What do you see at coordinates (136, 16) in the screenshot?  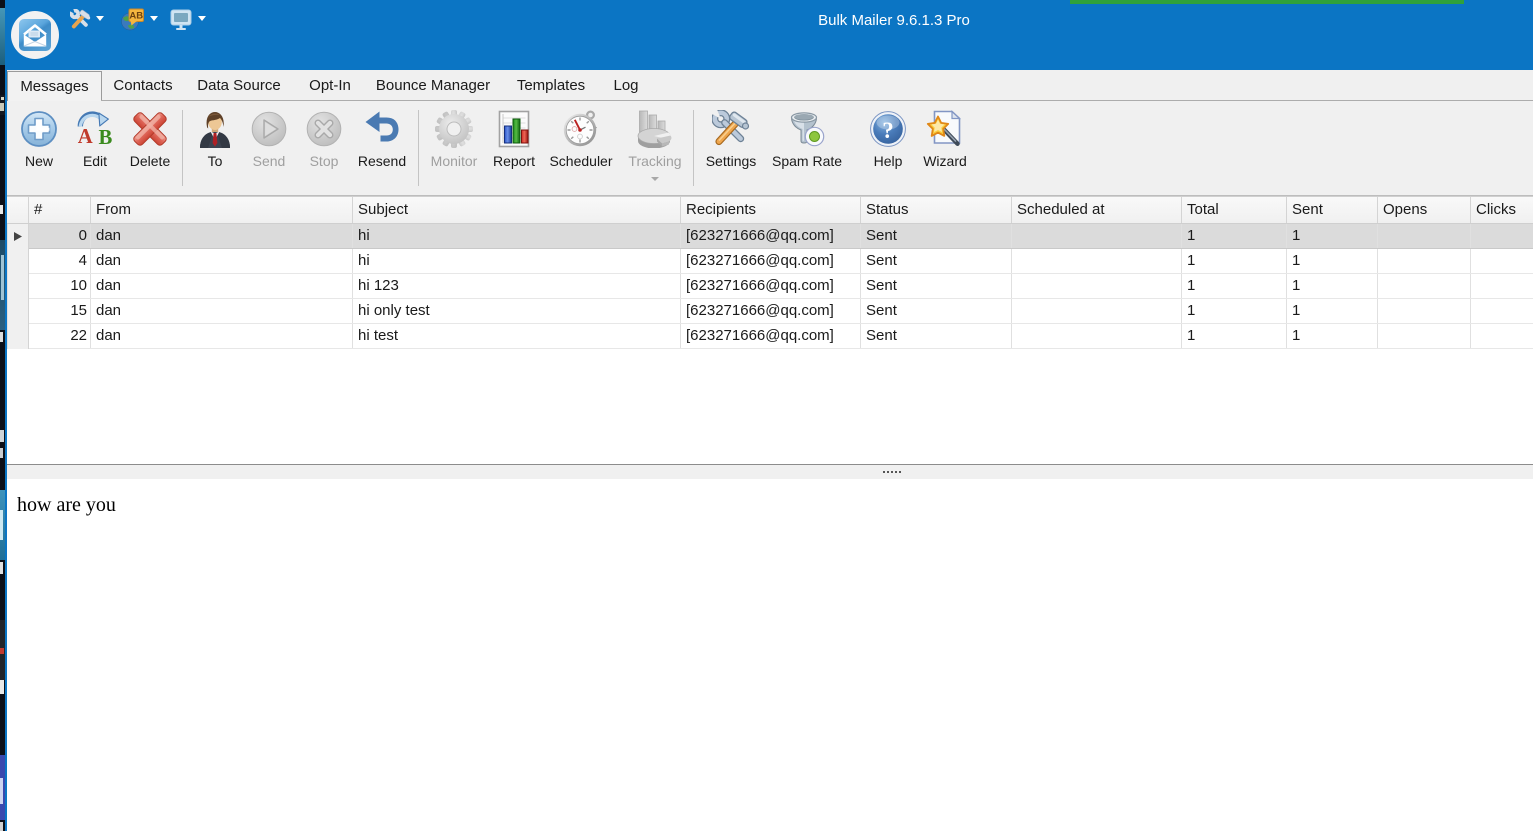 I see `svg-text: AB` at bounding box center [136, 16].